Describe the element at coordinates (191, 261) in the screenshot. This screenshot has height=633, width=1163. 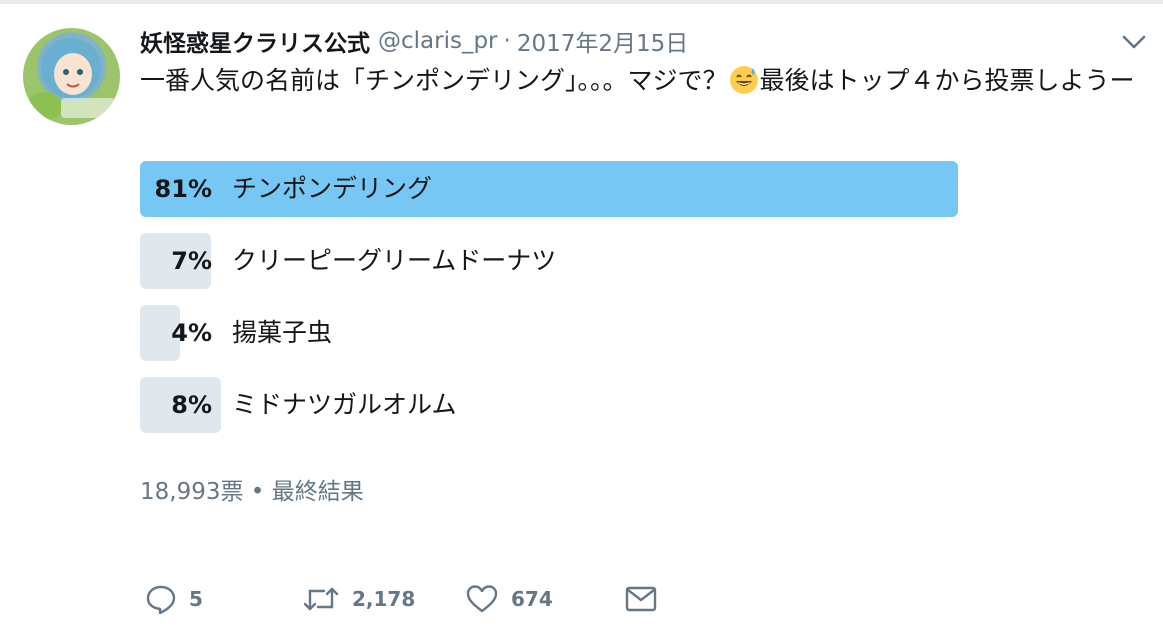
I see `poll-percent: 7%` at that location.